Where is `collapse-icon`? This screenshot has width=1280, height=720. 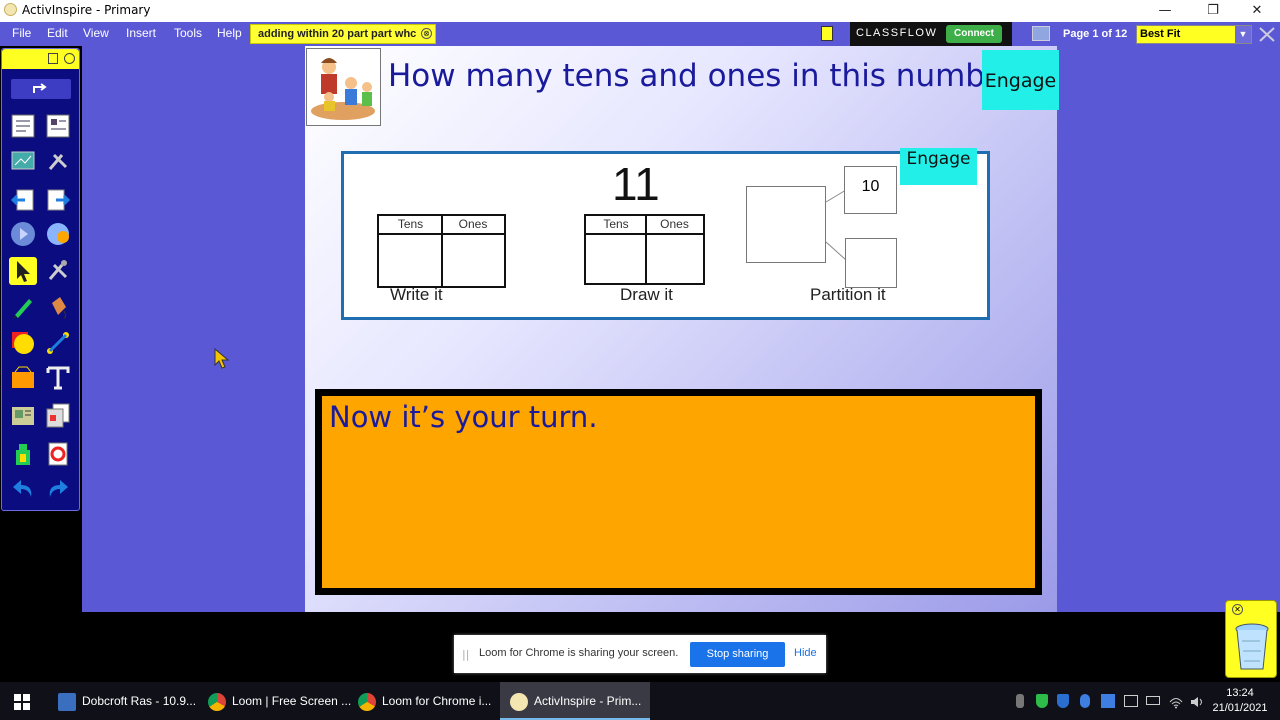
collapse-icon is located at coordinates (69, 58).